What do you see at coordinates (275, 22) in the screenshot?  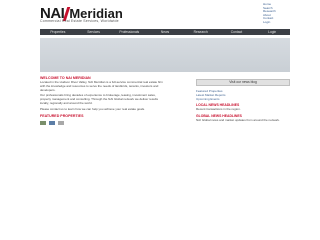 I see `top-link: Login` at bounding box center [275, 22].